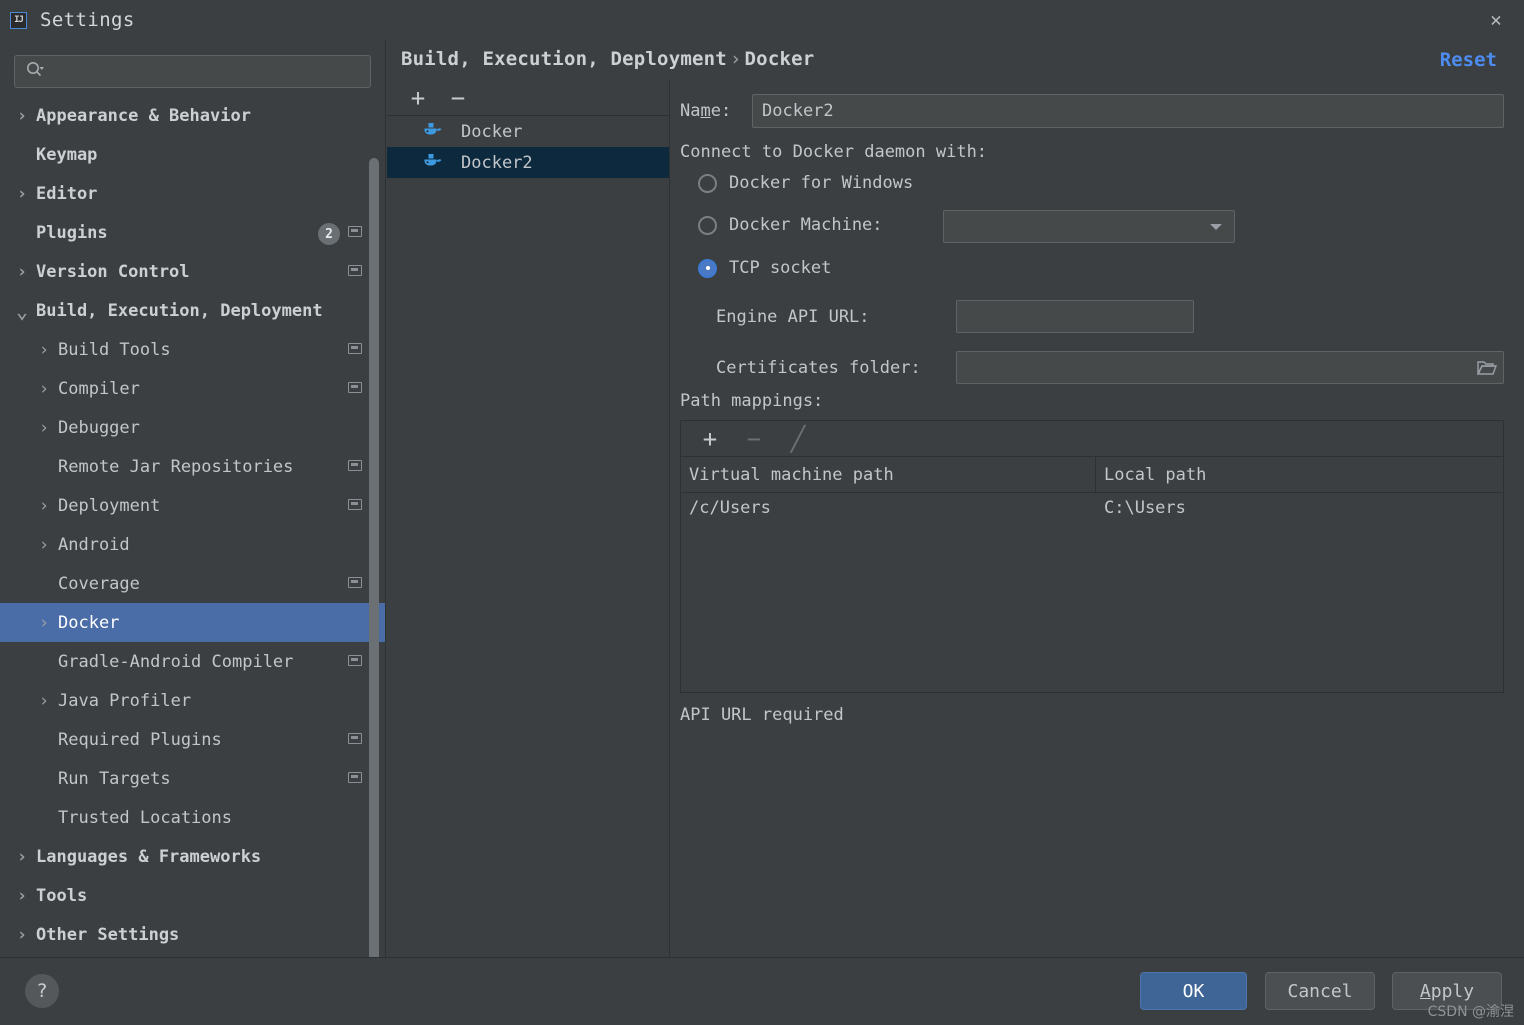 Image resolution: width=1524 pixels, height=1025 pixels. I want to click on column-header-local-path: Local path, so click(1299, 474).